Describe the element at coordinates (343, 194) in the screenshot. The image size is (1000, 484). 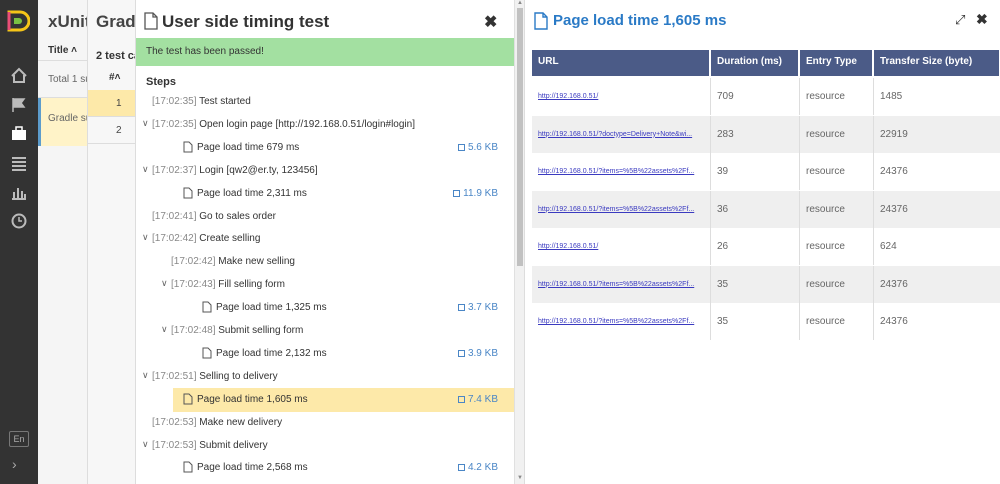
I see `attachment-row: Page load time 2,311 ms 11.9 KB` at that location.